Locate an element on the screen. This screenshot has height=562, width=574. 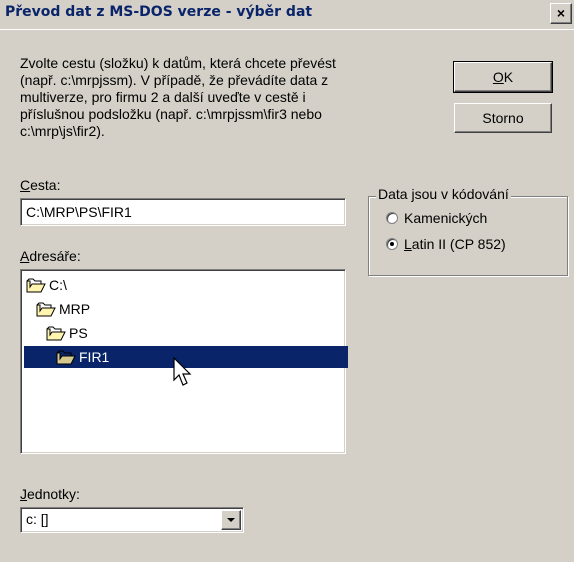
window-title: Převod dat z MS-DOS verze - výběr dat is located at coordinates (159, 12).